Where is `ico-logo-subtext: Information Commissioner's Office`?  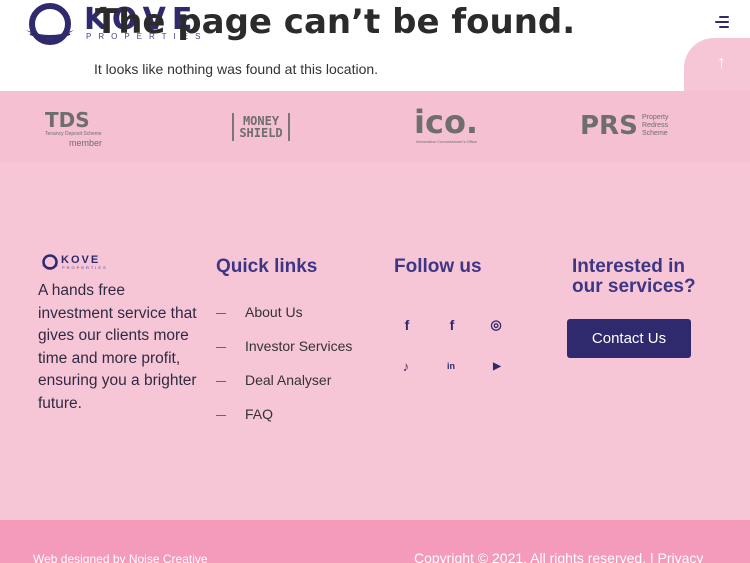
ico-logo-subtext: Information Commissioner's Office is located at coordinates (446, 141).